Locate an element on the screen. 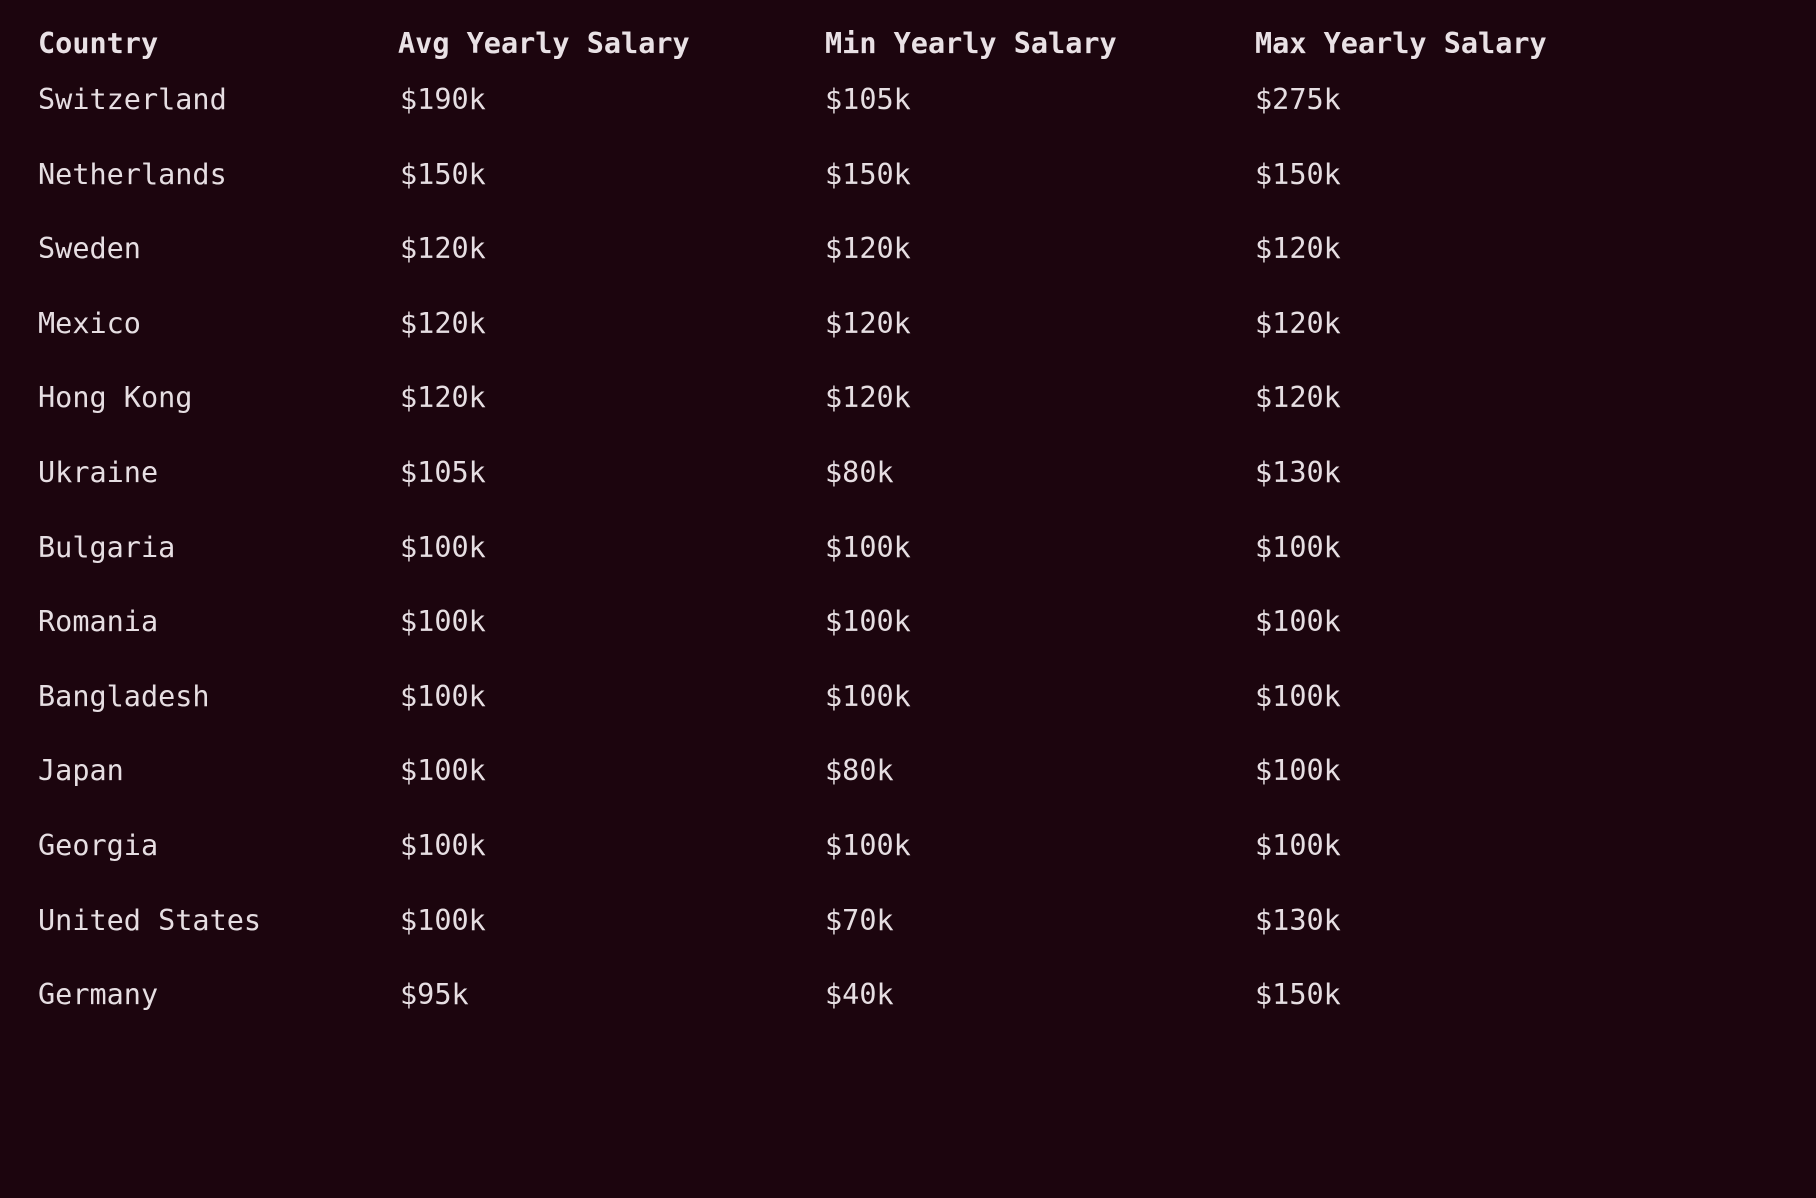 The width and height of the screenshot is (1816, 1198). cell-avg-text: $95k is located at coordinates (434, 995).